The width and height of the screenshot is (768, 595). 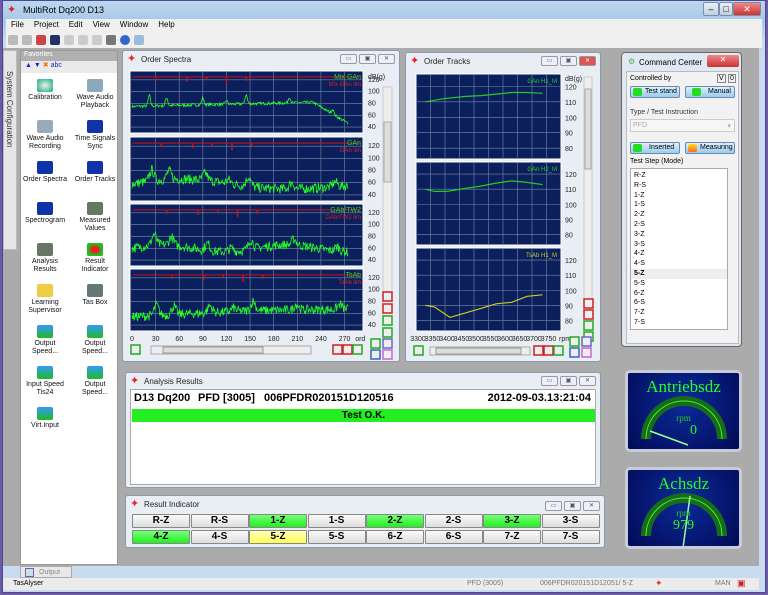 I want to click on copy-icon, so click(x=83, y=40).